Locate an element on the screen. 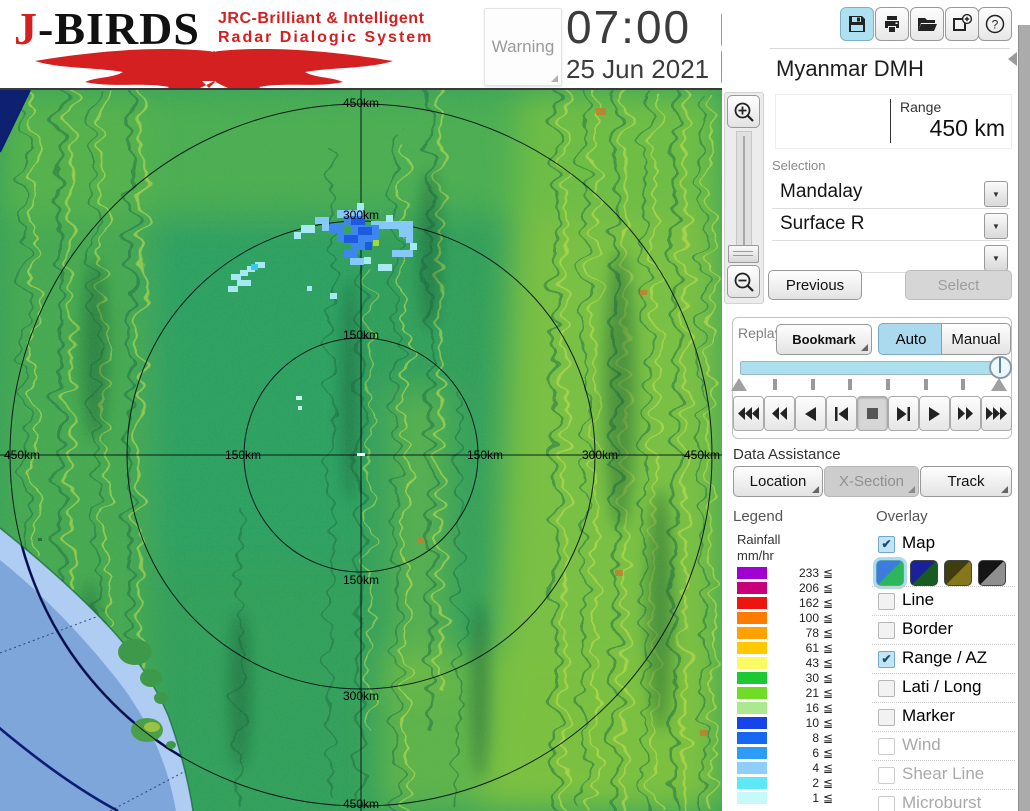  shear-line-checkbox is located at coordinates (886, 775).